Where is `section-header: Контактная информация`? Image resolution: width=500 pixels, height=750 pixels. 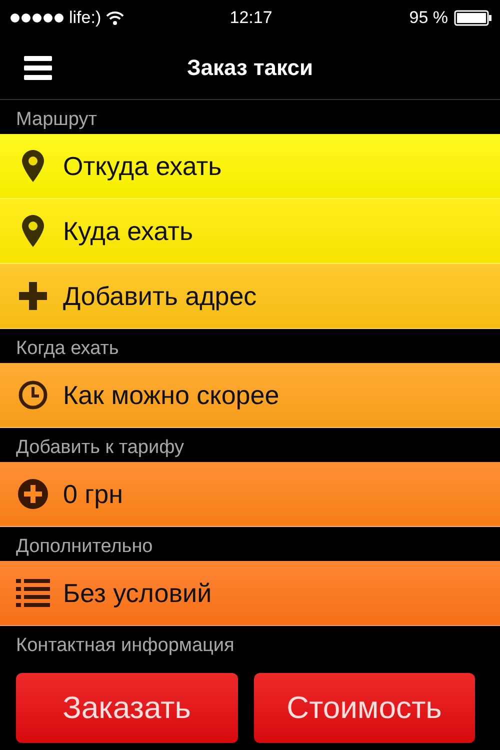
section-header: Контактная информация is located at coordinates (125, 646).